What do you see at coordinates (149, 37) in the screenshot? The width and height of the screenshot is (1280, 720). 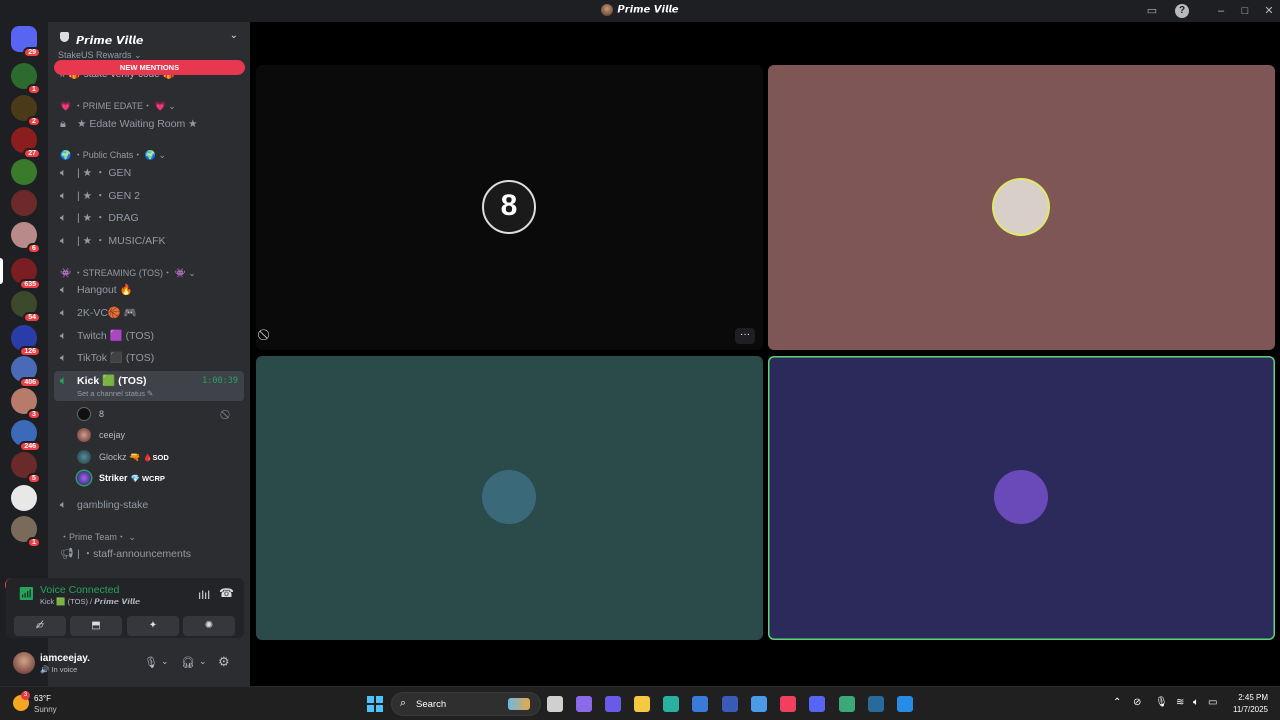 I see `server-header: 𝙋𝙧𝙞𝙢𝙚 𝙑𝙞𝙡𝙡𝙚 ⌄` at bounding box center [149, 37].